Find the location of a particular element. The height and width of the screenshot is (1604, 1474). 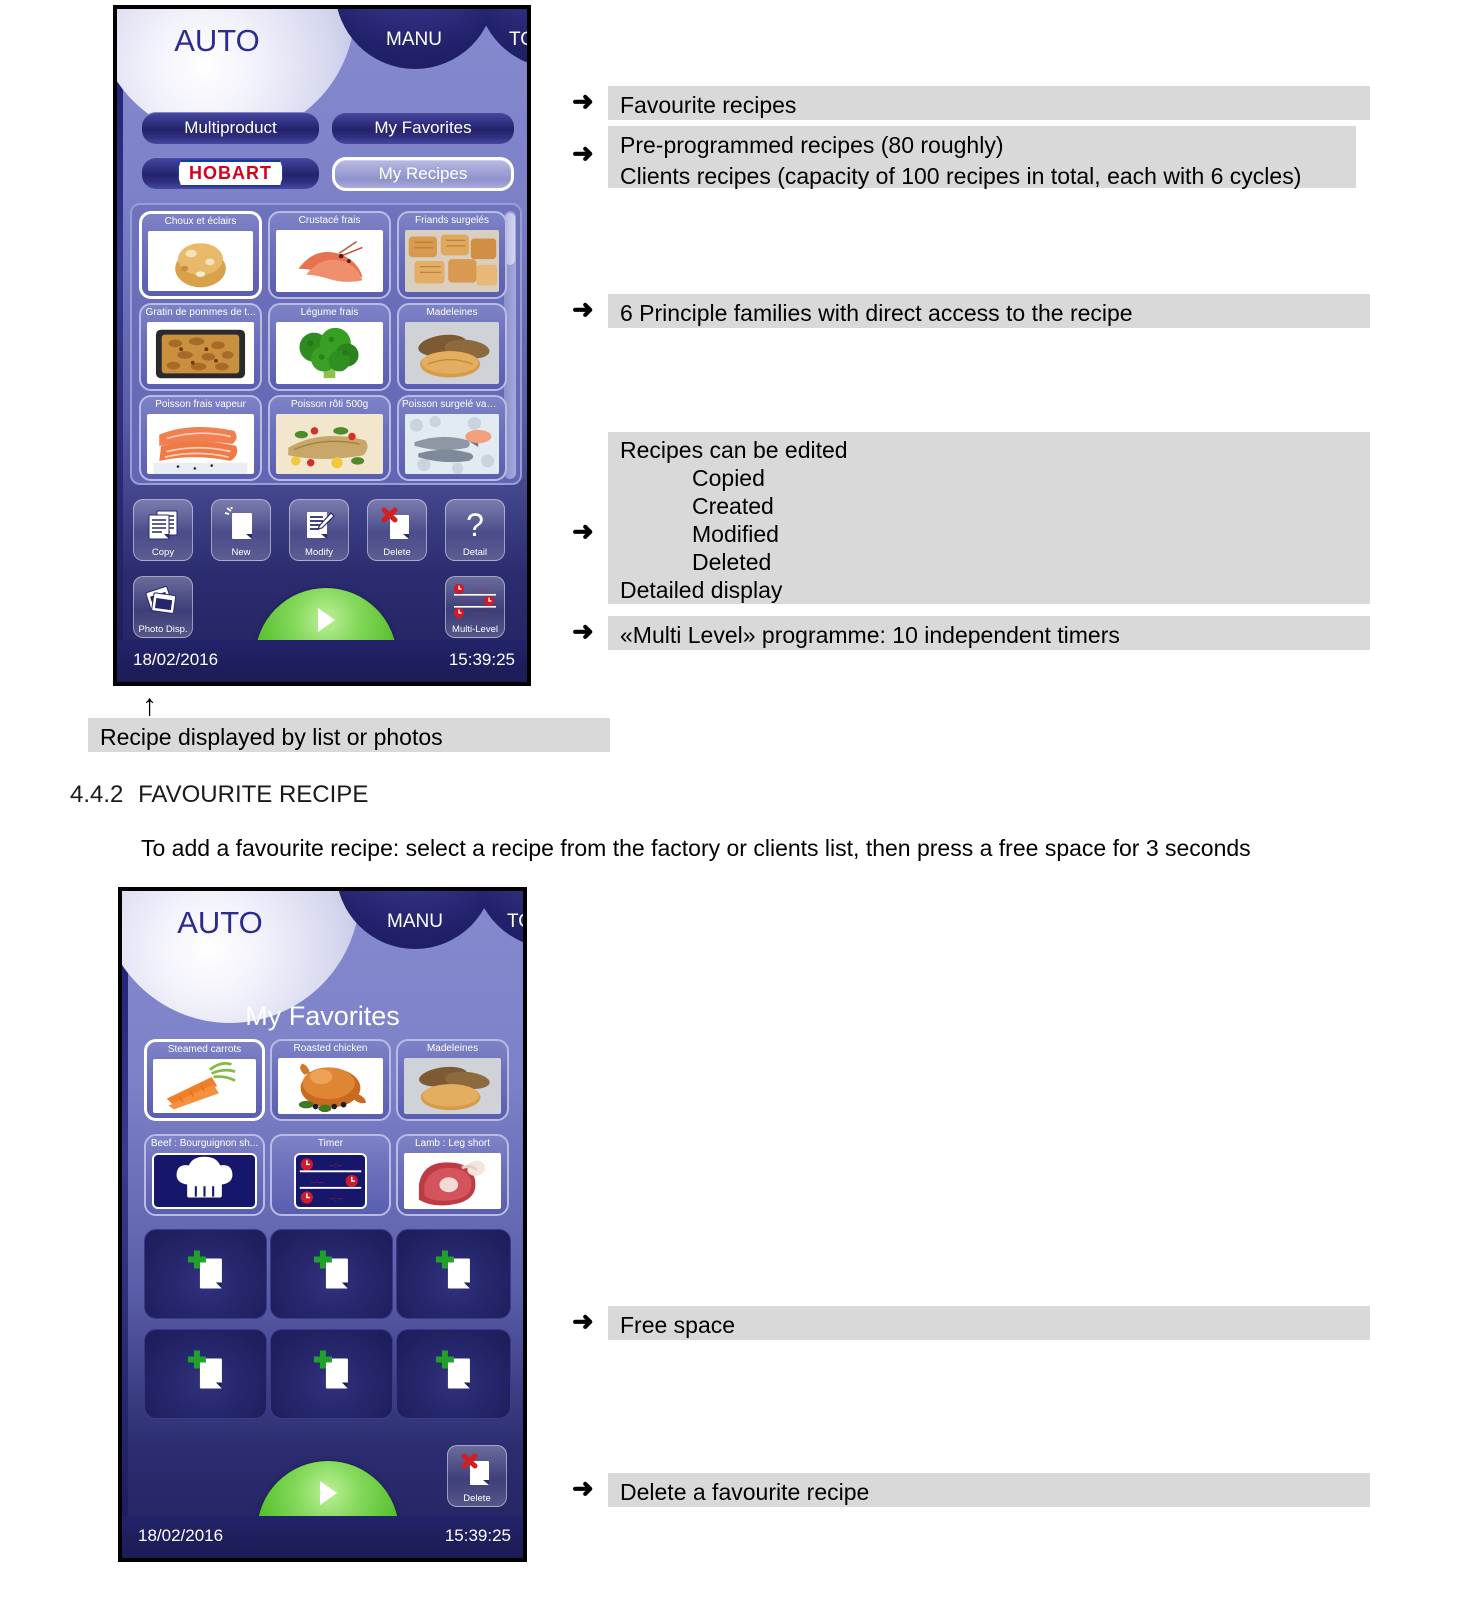

status-time: 15:39:25 is located at coordinates (477, 1535).